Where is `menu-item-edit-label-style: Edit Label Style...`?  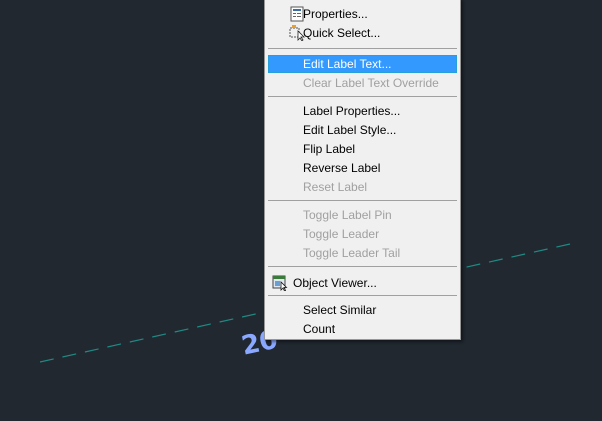
menu-item-edit-label-style: Edit Label Style... is located at coordinates (362, 130).